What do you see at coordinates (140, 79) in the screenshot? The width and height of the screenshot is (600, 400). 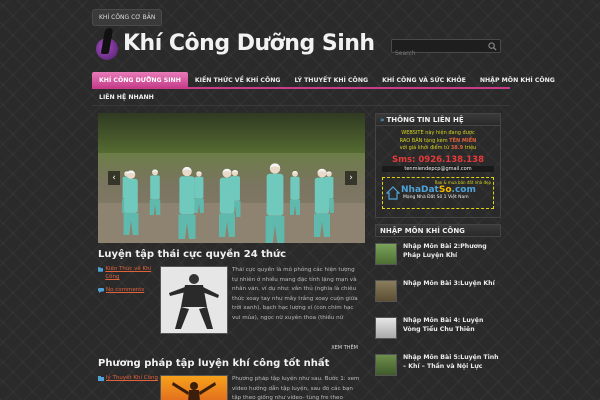 I see `nav-item-khi-cong-duong-sinh: KHÍ CÔNG DƯỠNG SINH` at bounding box center [140, 79].